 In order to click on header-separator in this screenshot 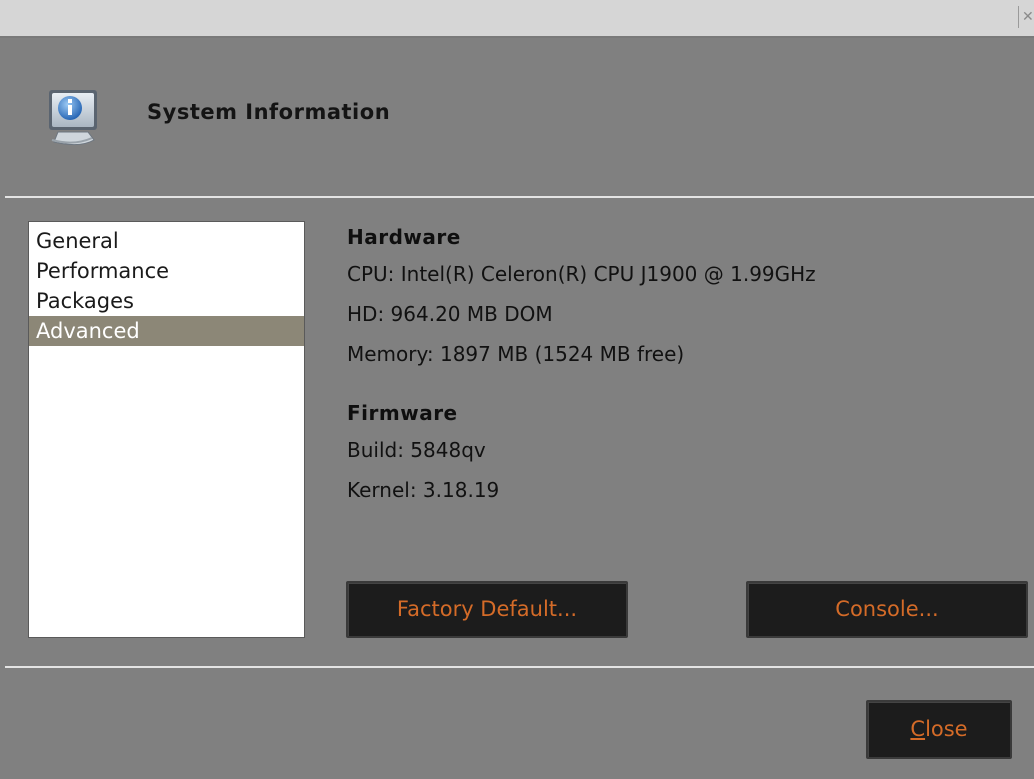, I will do `click(519, 197)`.